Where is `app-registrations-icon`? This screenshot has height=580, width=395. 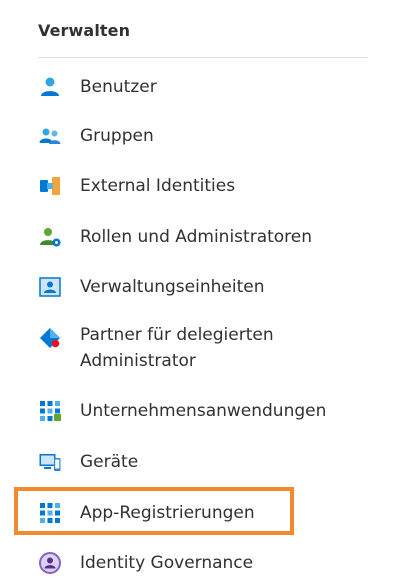
app-registrations-icon is located at coordinates (50, 513).